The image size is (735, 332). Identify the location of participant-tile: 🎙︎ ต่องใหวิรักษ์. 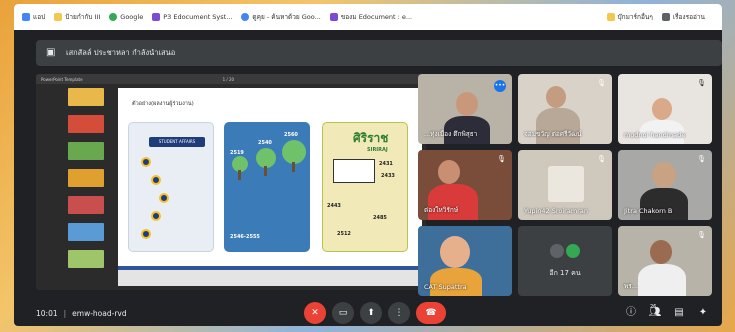
(465, 185).